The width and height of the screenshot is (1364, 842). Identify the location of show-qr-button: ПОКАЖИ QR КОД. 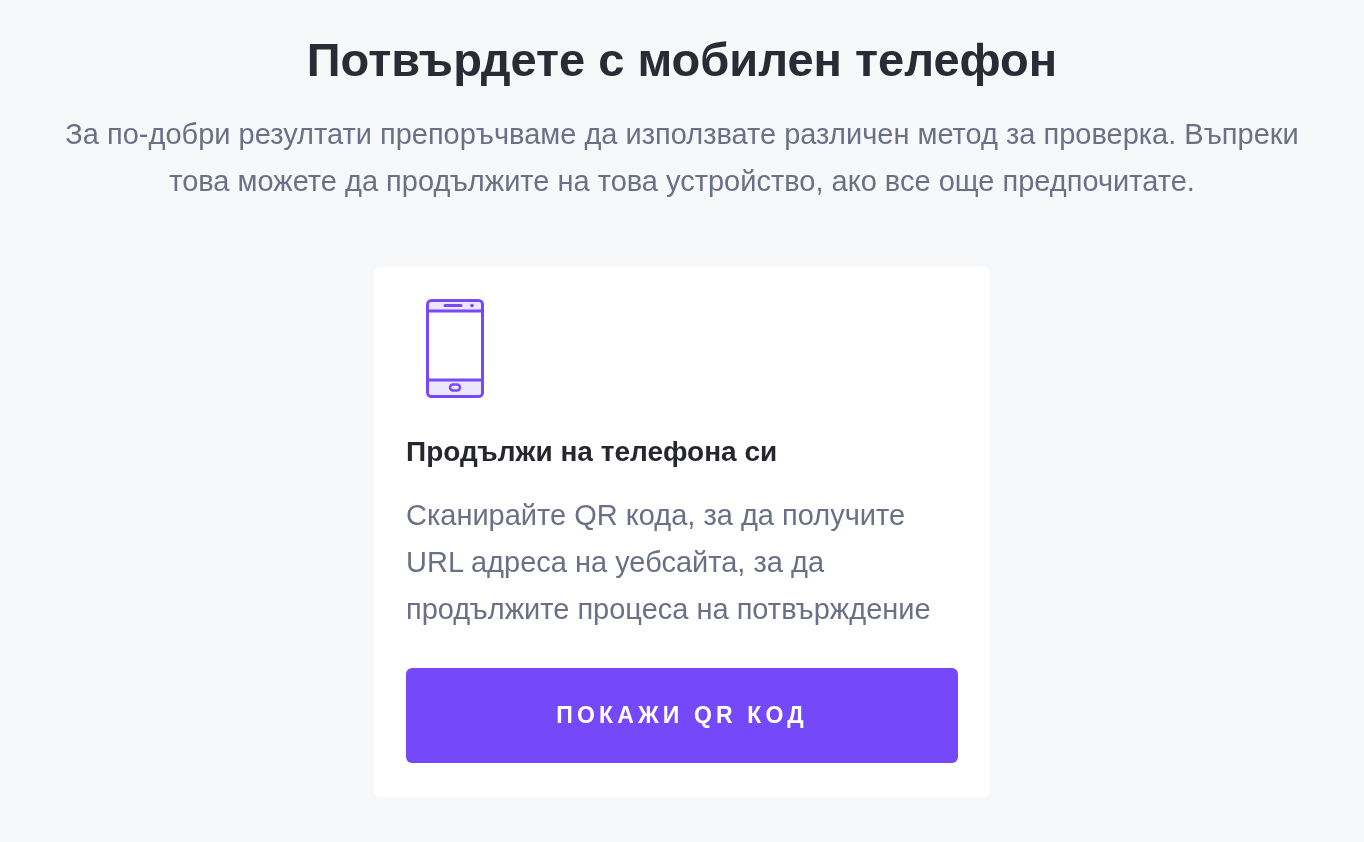
(682, 715).